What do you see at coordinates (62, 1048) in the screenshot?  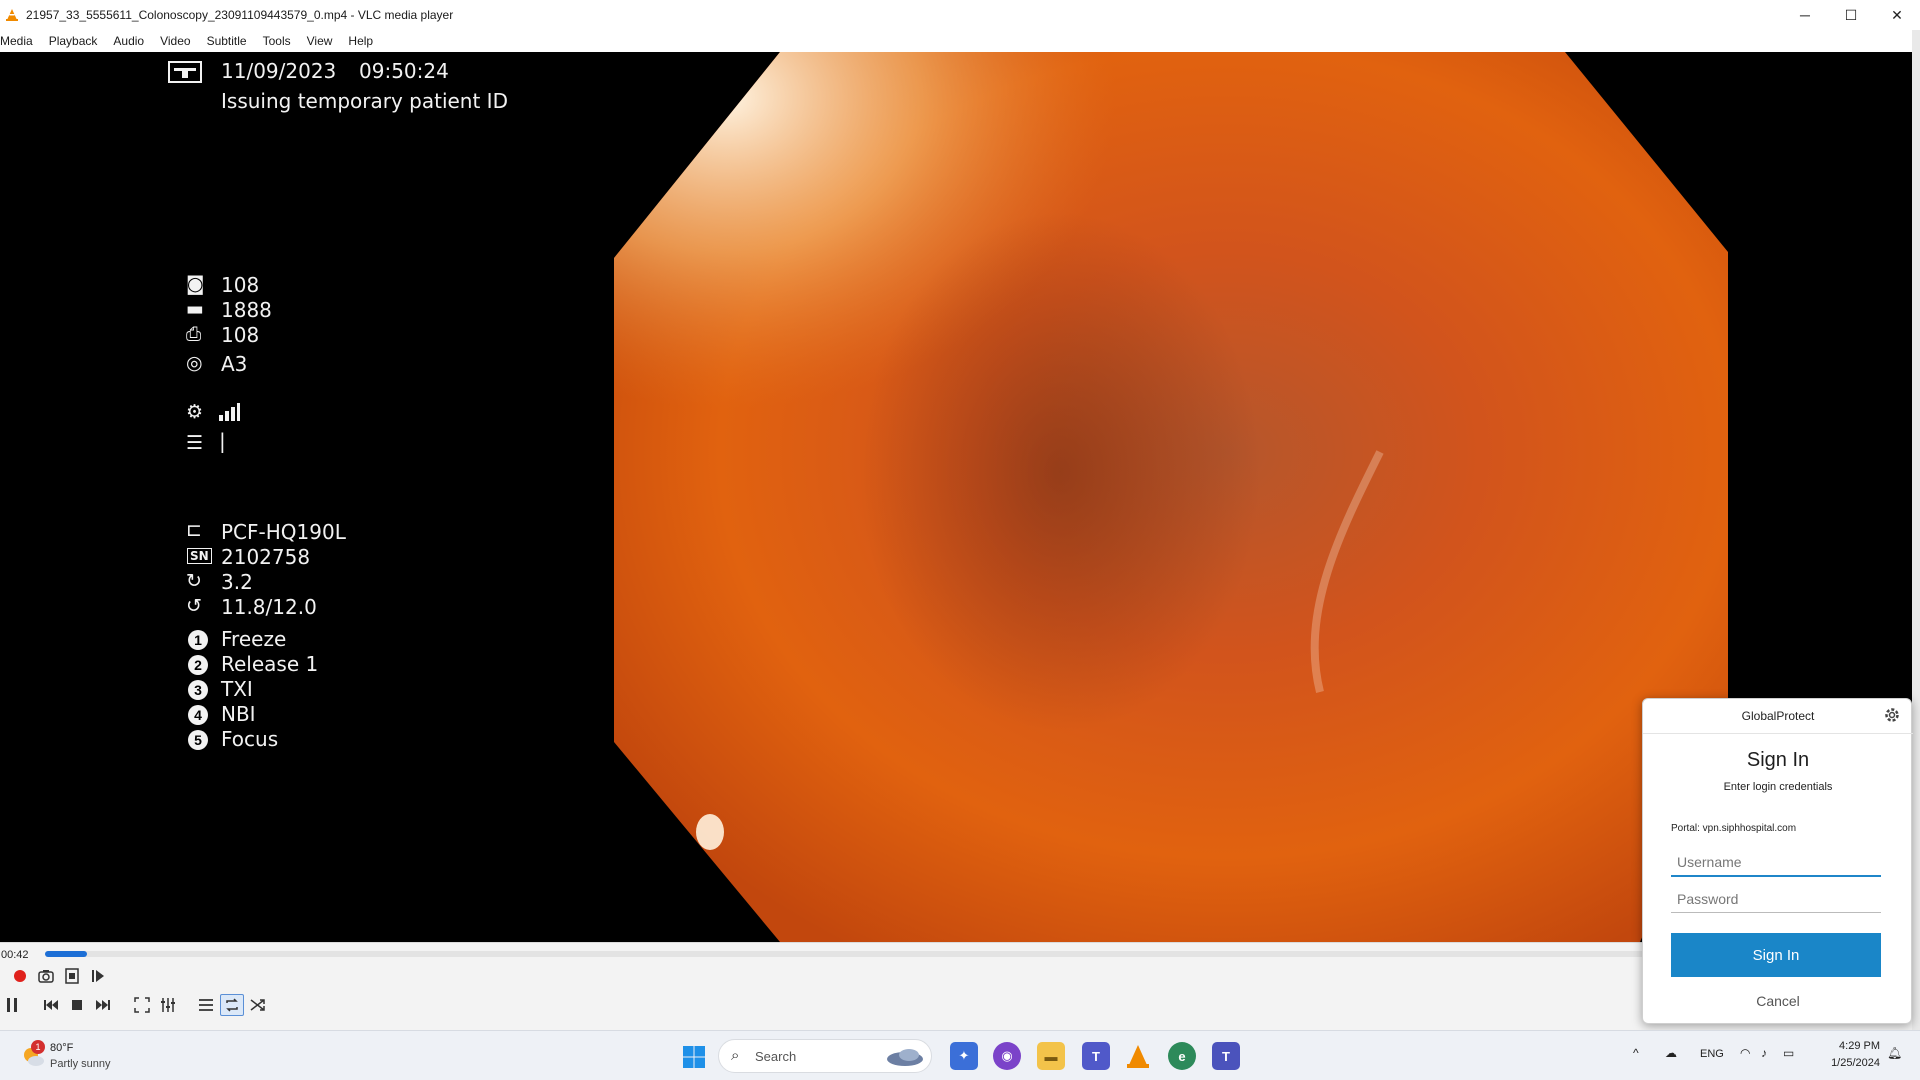 I see `weather-temperature: 80°F` at bounding box center [62, 1048].